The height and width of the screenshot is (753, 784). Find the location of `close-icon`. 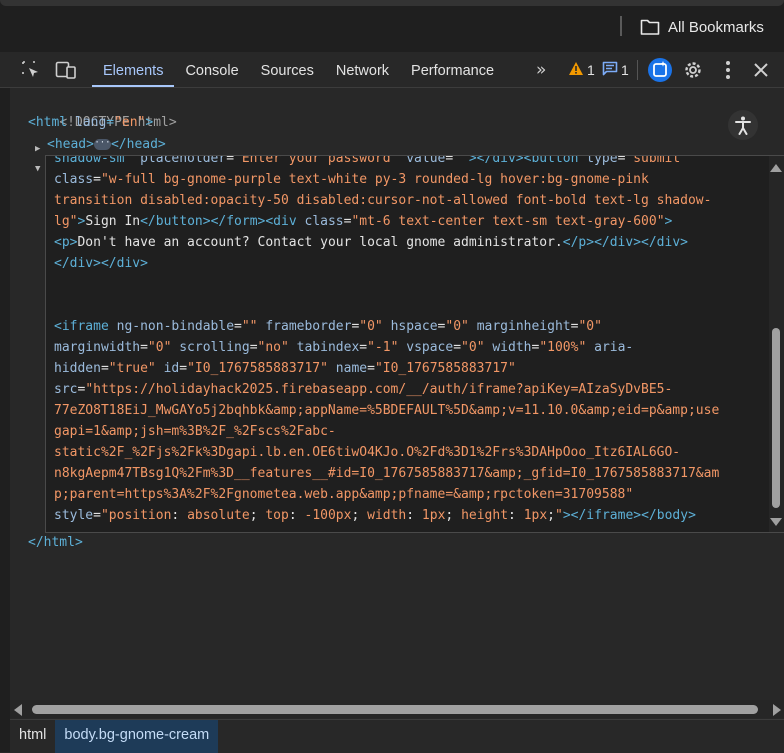

close-icon is located at coordinates (761, 72).